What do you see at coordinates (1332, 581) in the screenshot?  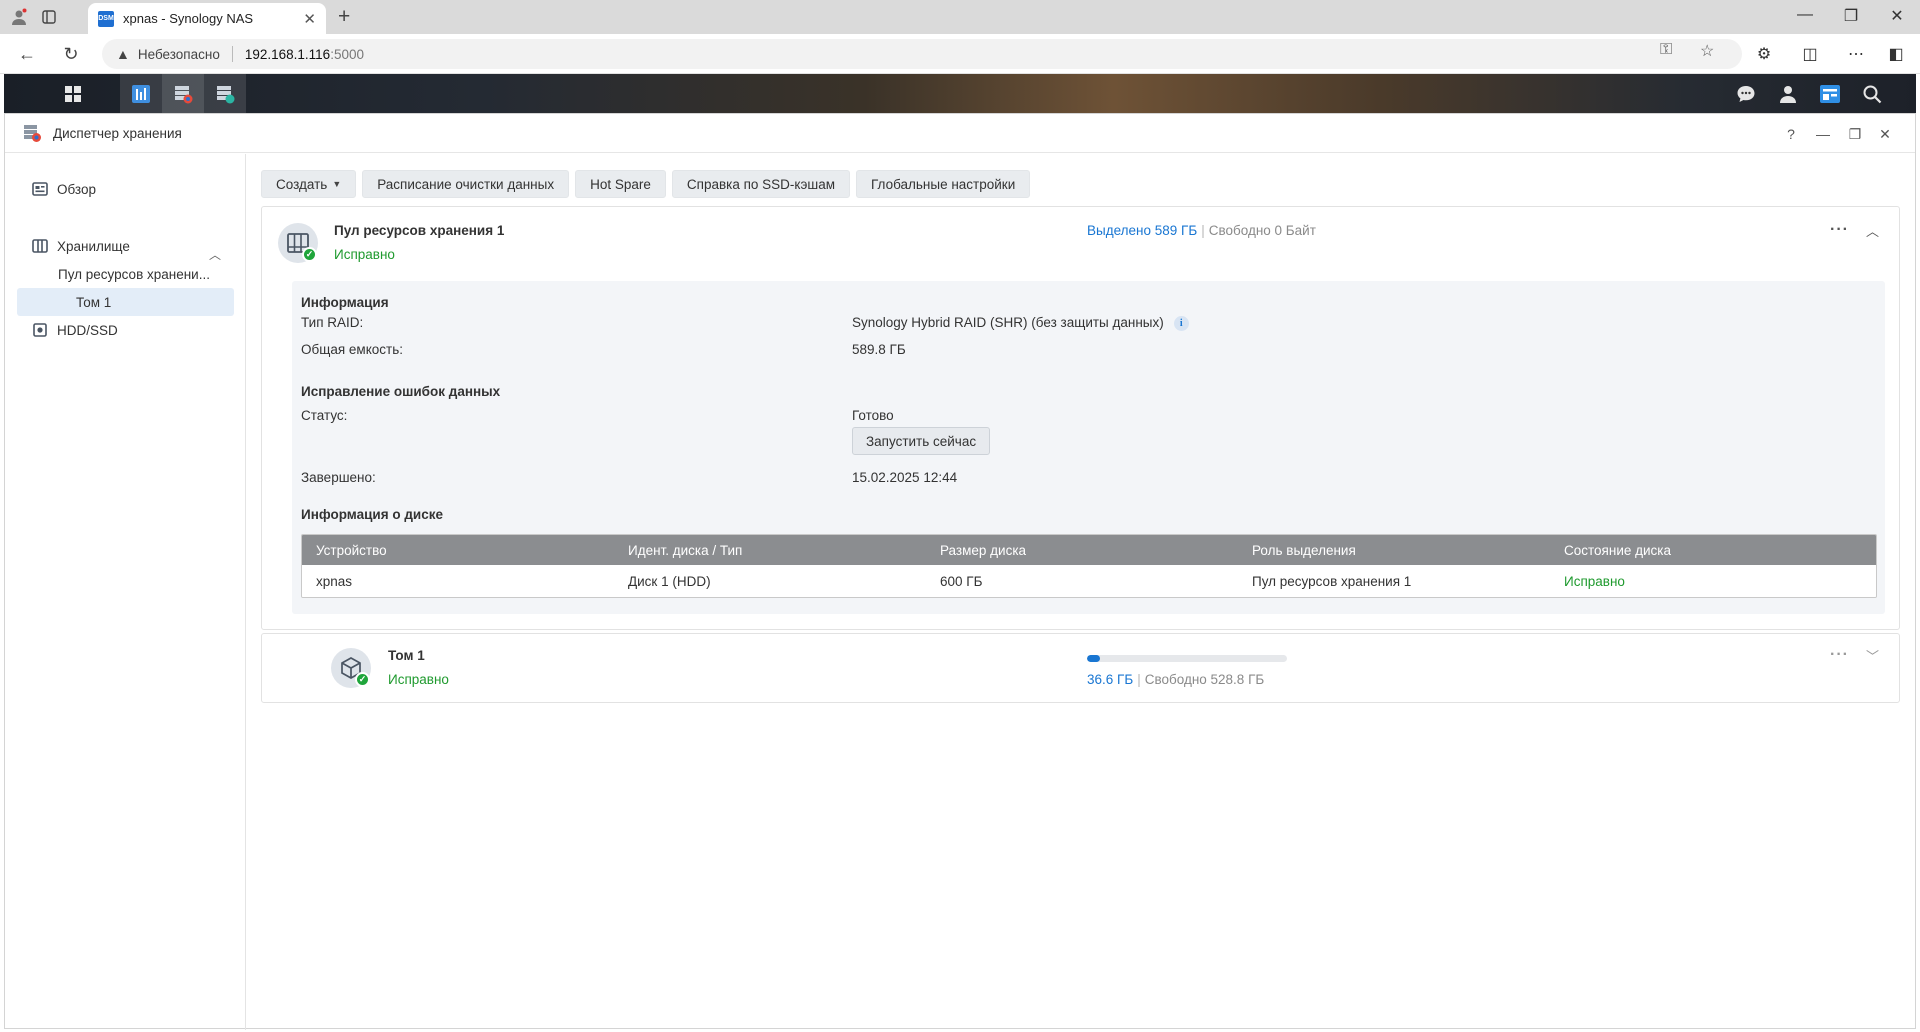 I see `table-cell: Пул ресурсов хранения 1` at bounding box center [1332, 581].